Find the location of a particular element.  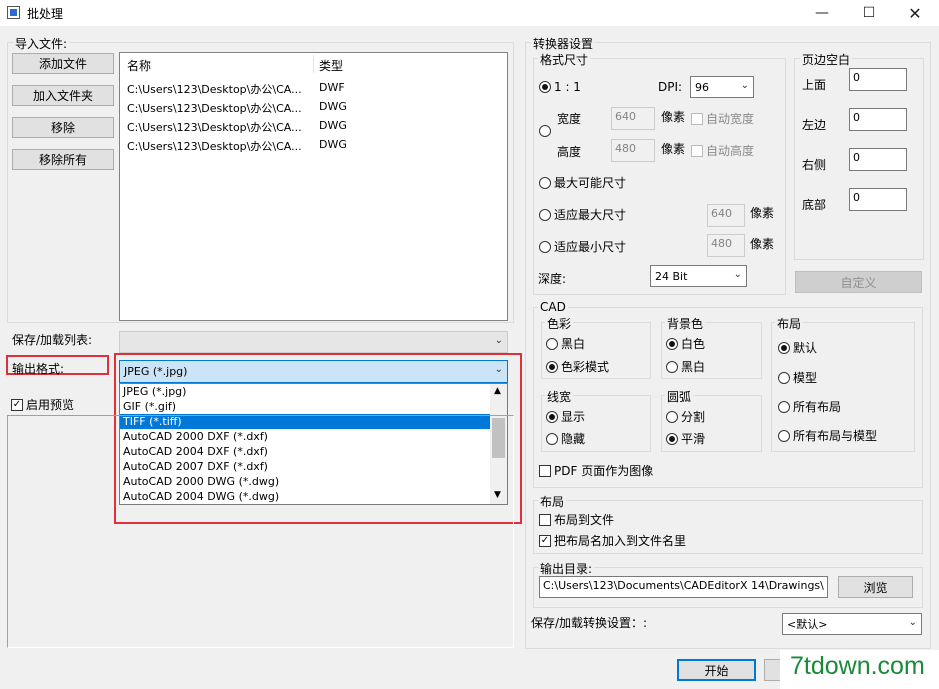

margin-right-input: 0 is located at coordinates (878, 159).